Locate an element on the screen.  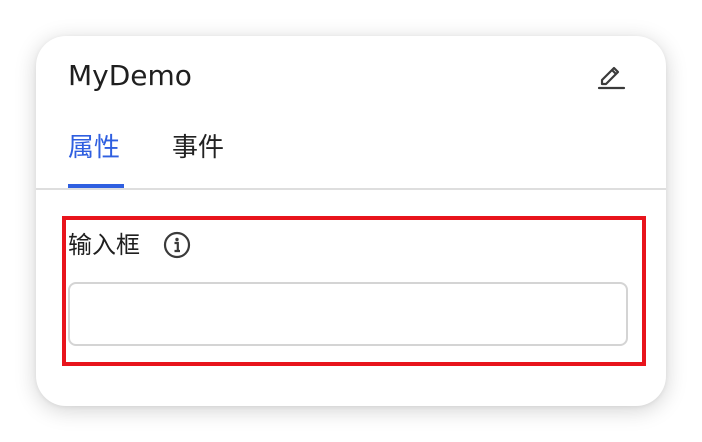
panel-title: MyDemo is located at coordinates (130, 75).